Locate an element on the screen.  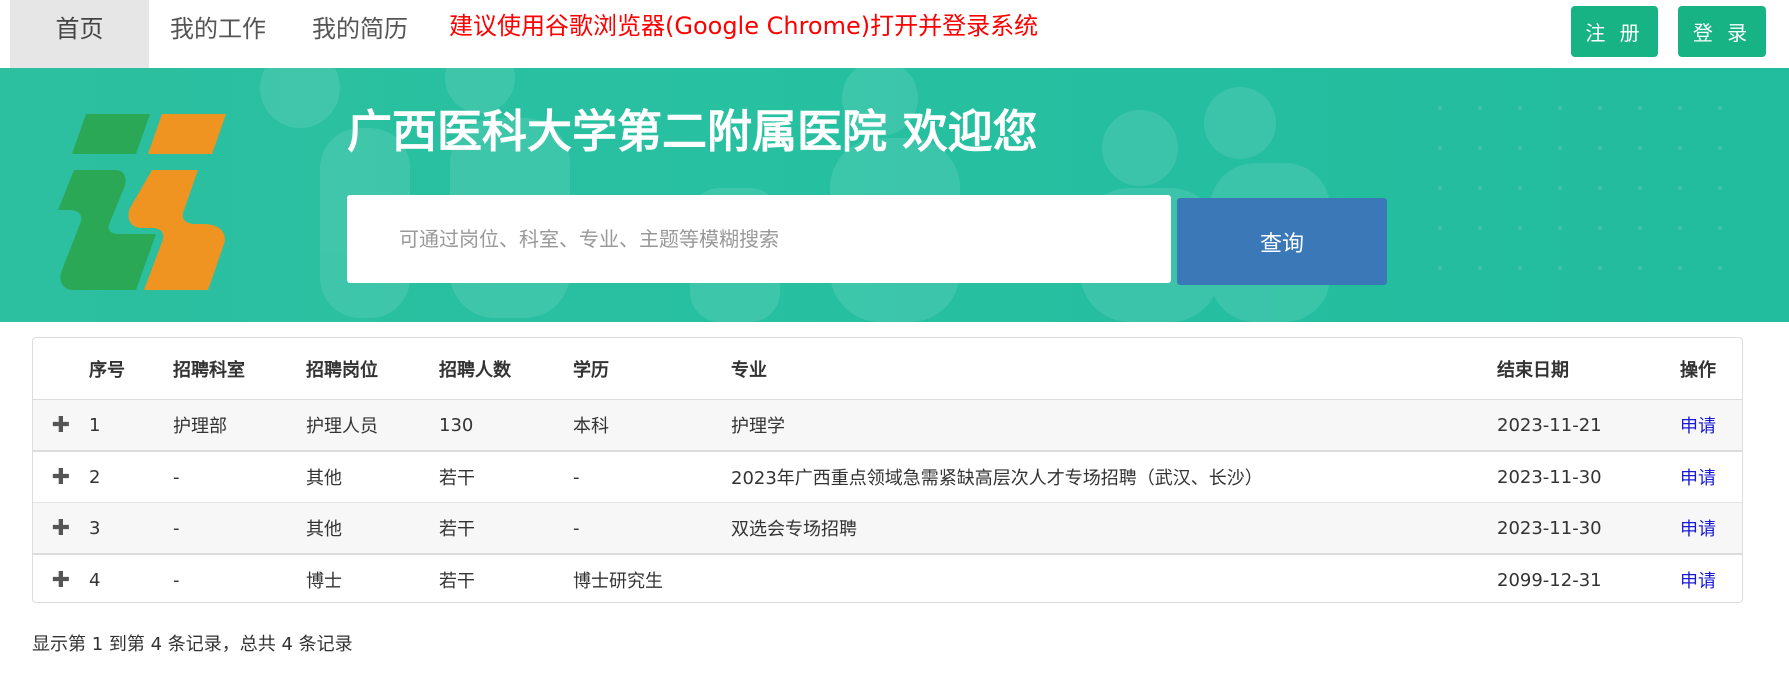
nav-home-tab: 首页 is located at coordinates (79, 34).